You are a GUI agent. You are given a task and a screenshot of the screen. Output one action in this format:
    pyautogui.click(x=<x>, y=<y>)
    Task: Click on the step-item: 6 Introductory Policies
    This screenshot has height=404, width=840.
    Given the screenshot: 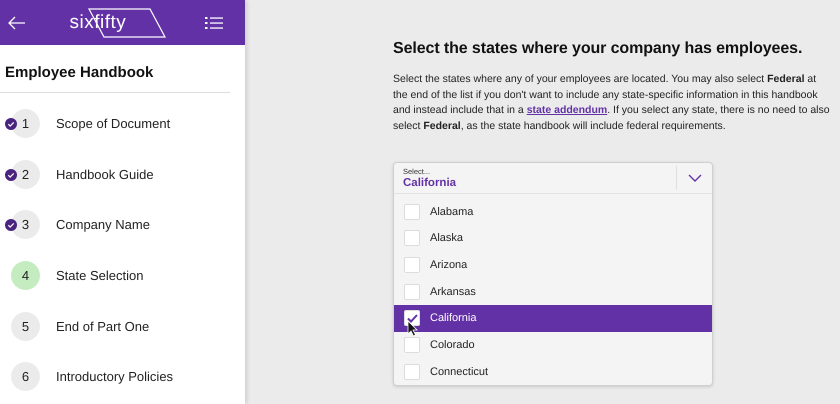 What is the action you would take?
    pyautogui.click(x=122, y=376)
    